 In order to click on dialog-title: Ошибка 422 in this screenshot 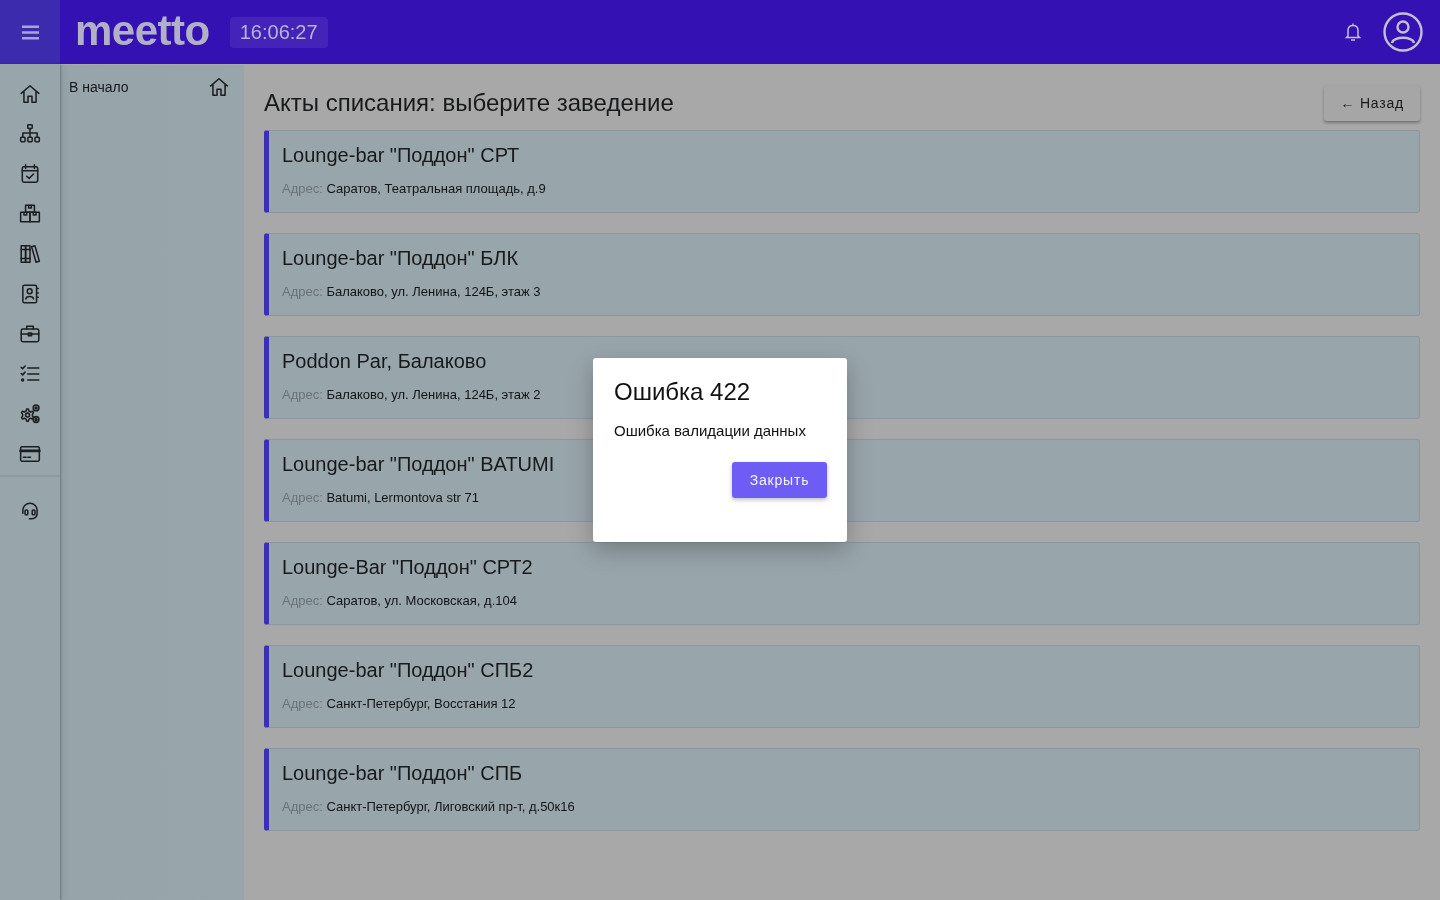, I will do `click(683, 392)`.